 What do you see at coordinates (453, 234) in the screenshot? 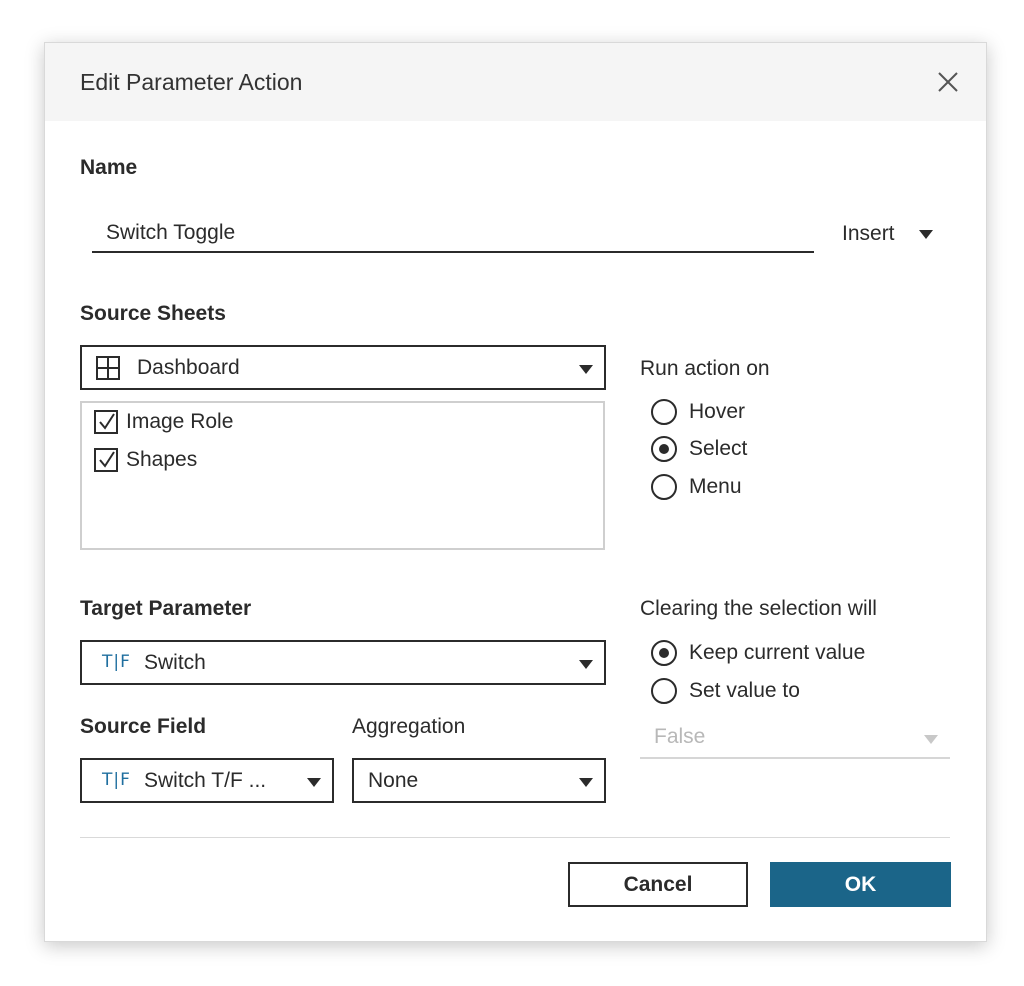
I see `name-input` at bounding box center [453, 234].